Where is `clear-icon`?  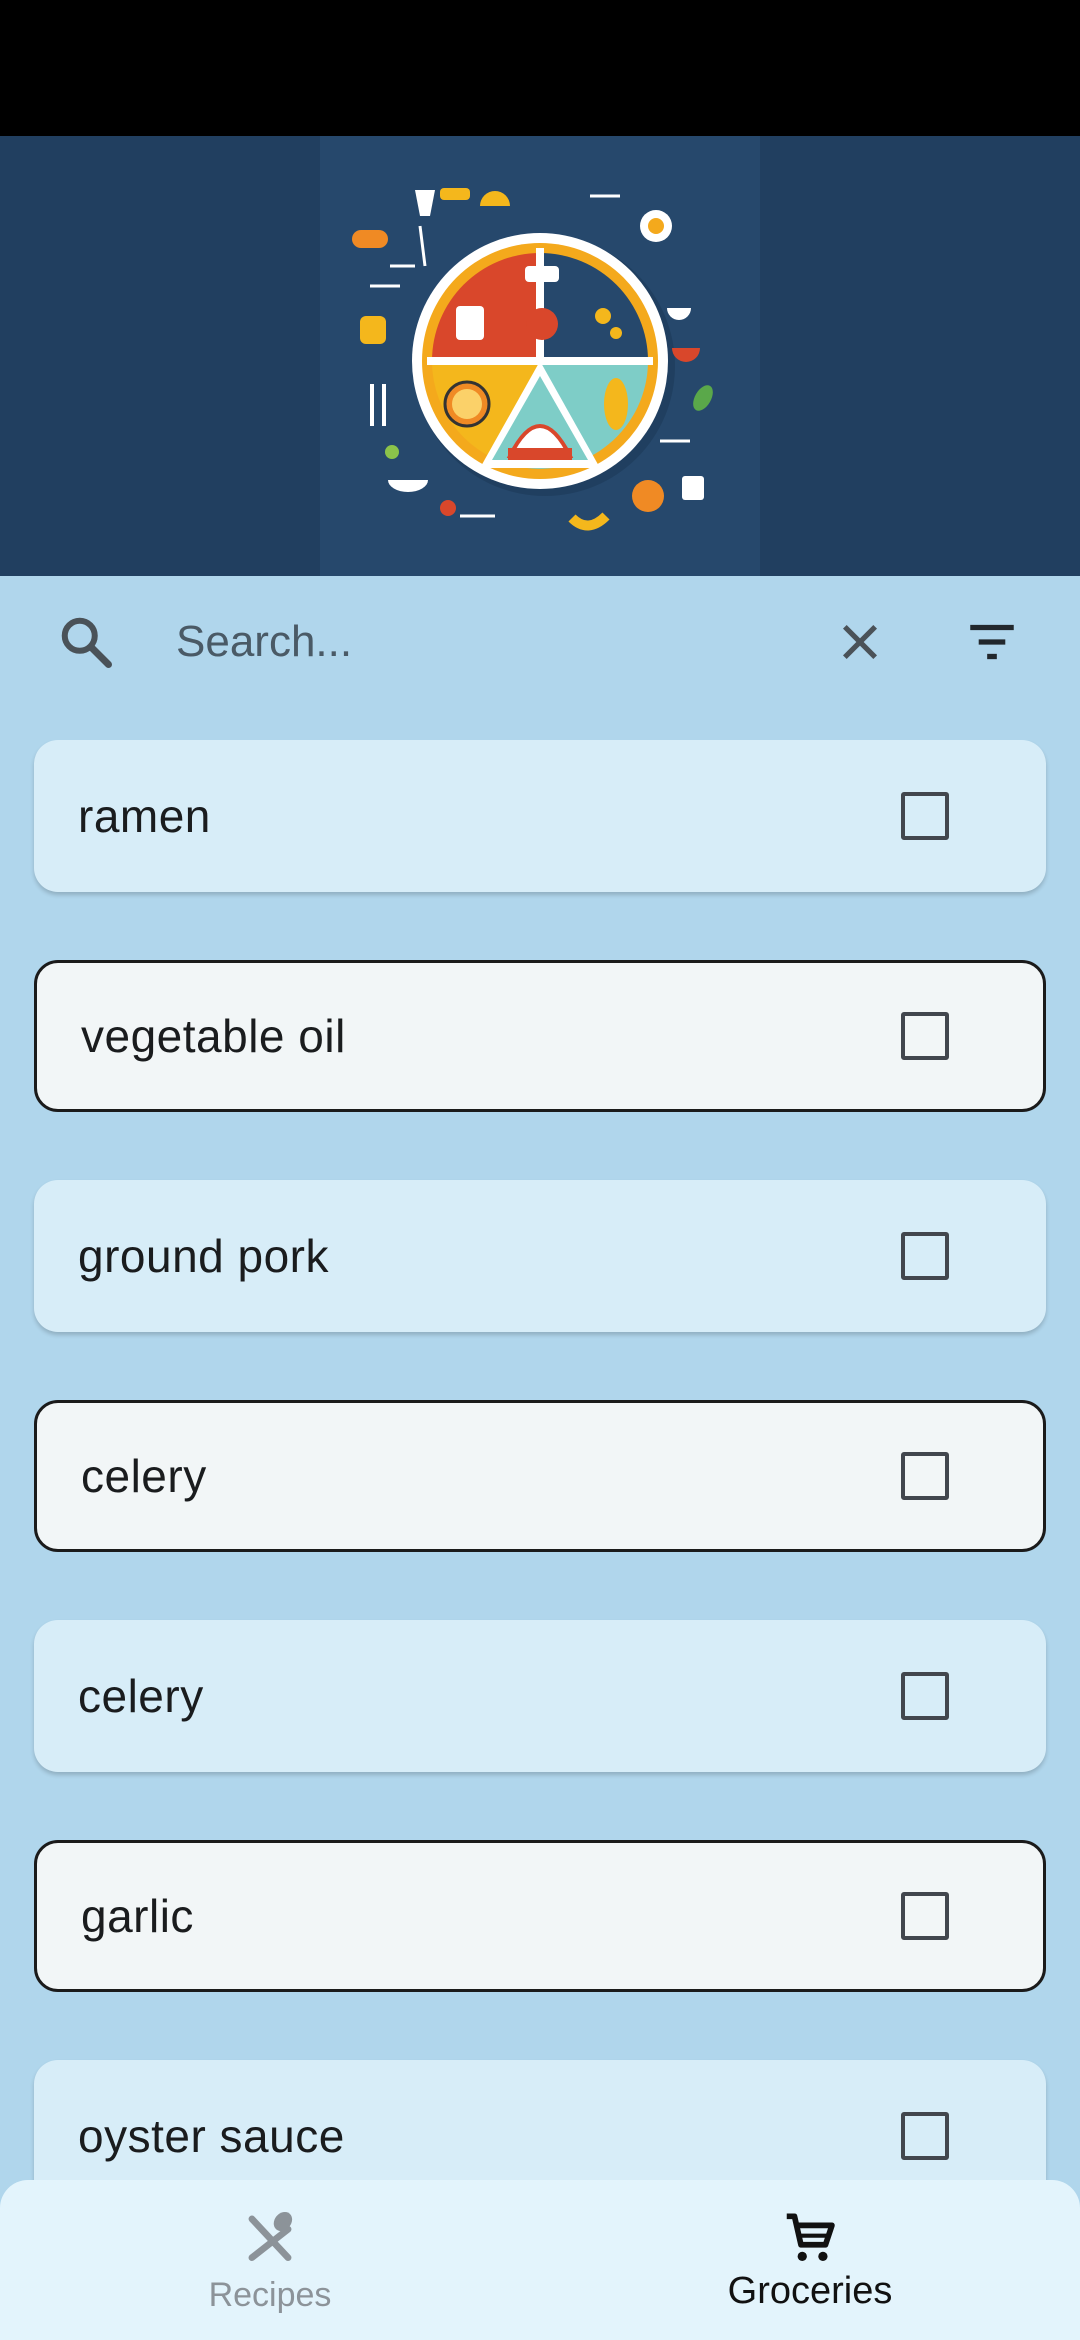 clear-icon is located at coordinates (860, 642).